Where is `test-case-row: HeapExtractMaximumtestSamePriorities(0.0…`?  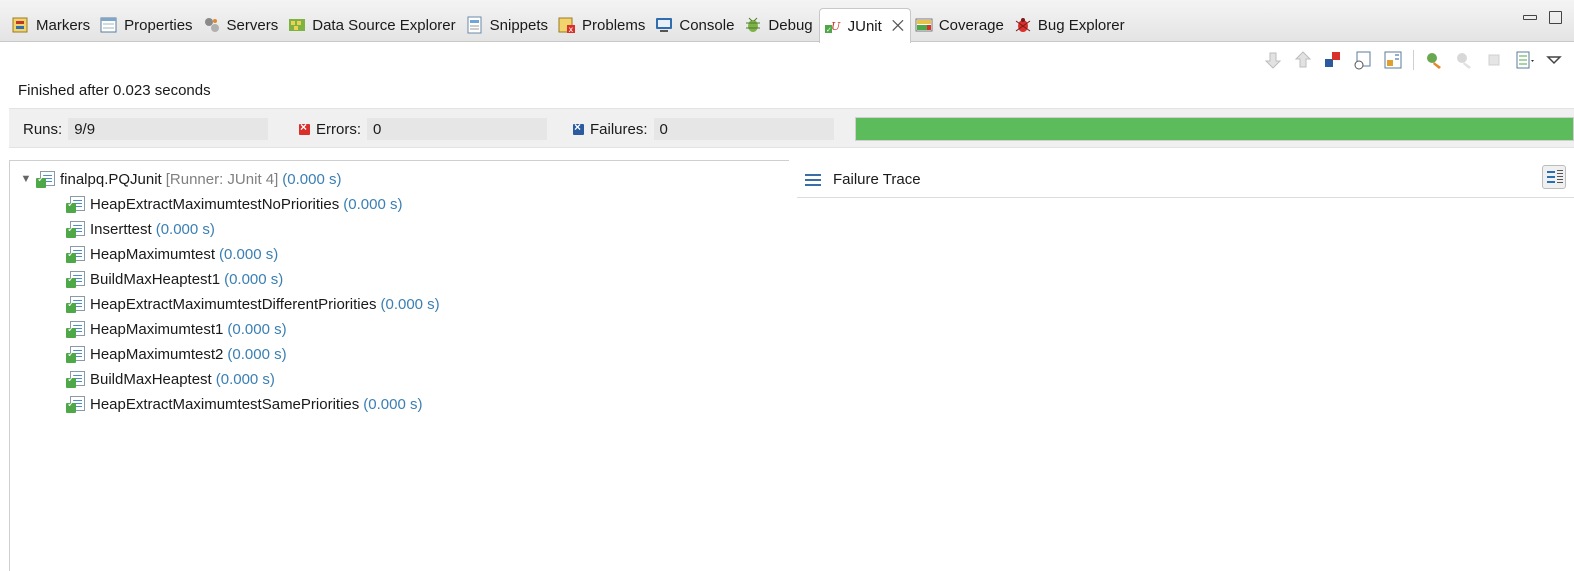
test-case-row: HeapExtractMaximumtestSamePriorities(0.0… is located at coordinates (244, 404).